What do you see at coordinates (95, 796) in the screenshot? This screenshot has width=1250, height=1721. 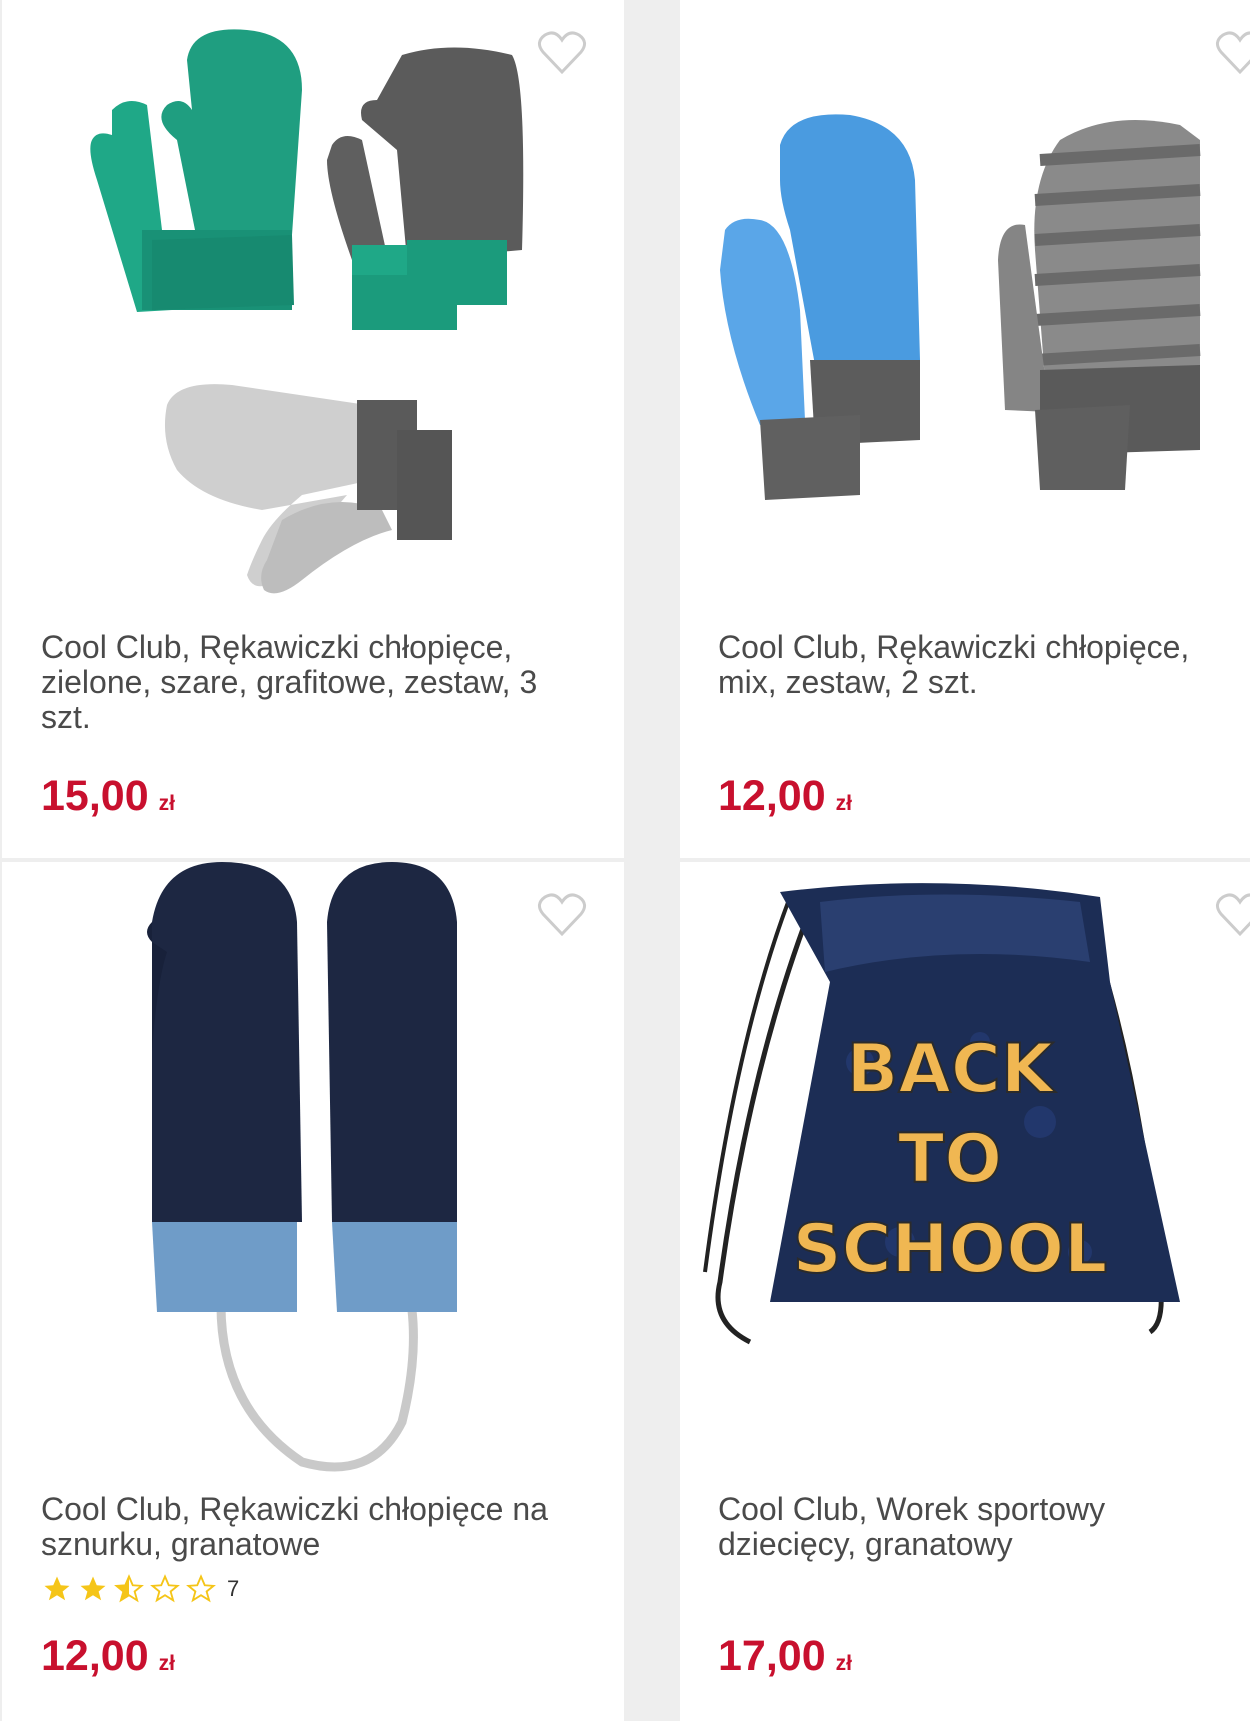 I see `price-value: 15,00` at bounding box center [95, 796].